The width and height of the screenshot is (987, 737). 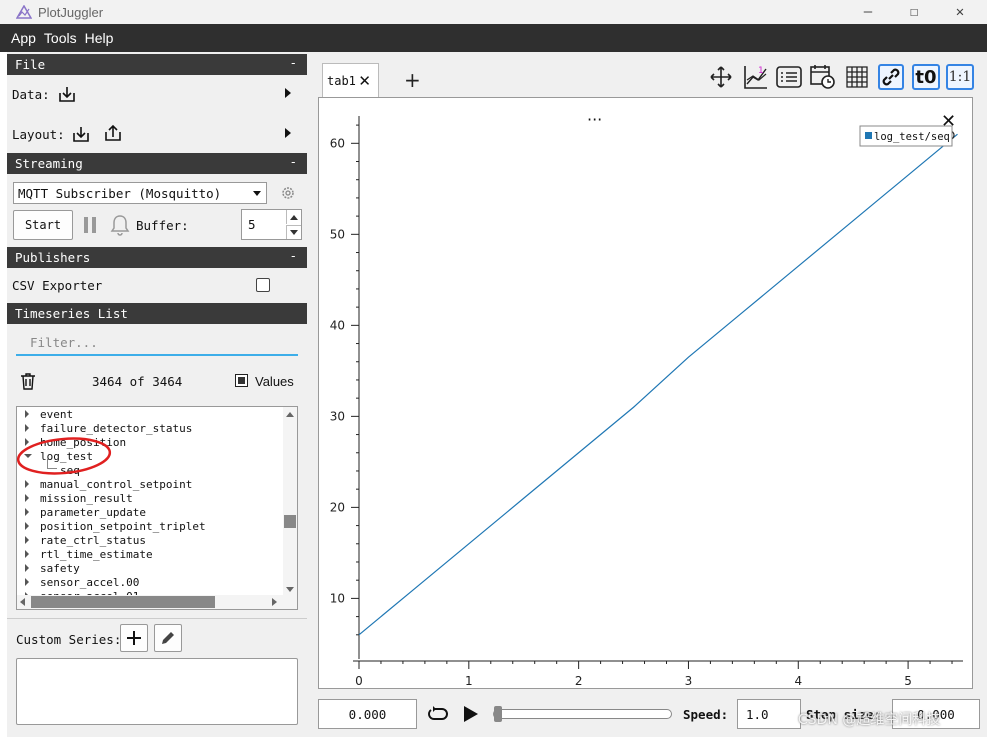 What do you see at coordinates (498, 714) in the screenshot?
I see `slider-handle` at bounding box center [498, 714].